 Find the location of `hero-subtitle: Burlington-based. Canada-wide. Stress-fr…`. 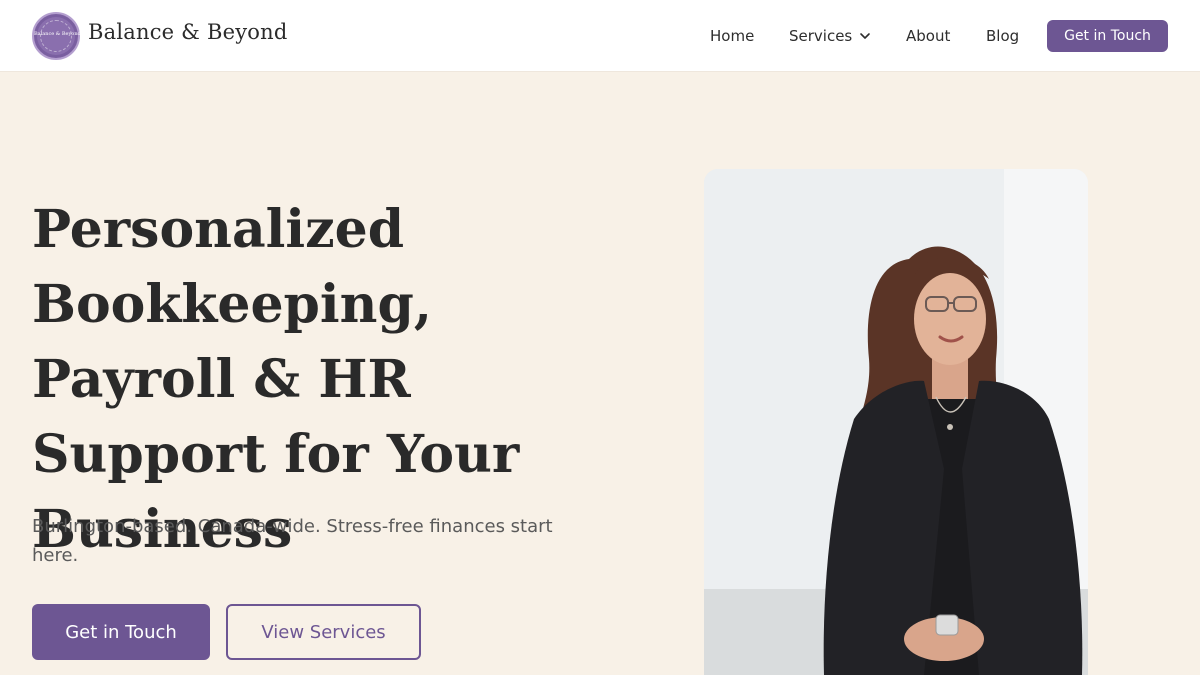

hero-subtitle: Burlington-based. Canada-wide. Stress-fr… is located at coordinates (292, 541).